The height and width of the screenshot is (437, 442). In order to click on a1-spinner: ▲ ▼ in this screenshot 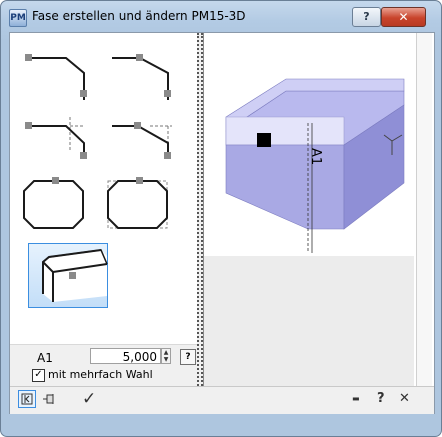, I will do `click(166, 356)`.